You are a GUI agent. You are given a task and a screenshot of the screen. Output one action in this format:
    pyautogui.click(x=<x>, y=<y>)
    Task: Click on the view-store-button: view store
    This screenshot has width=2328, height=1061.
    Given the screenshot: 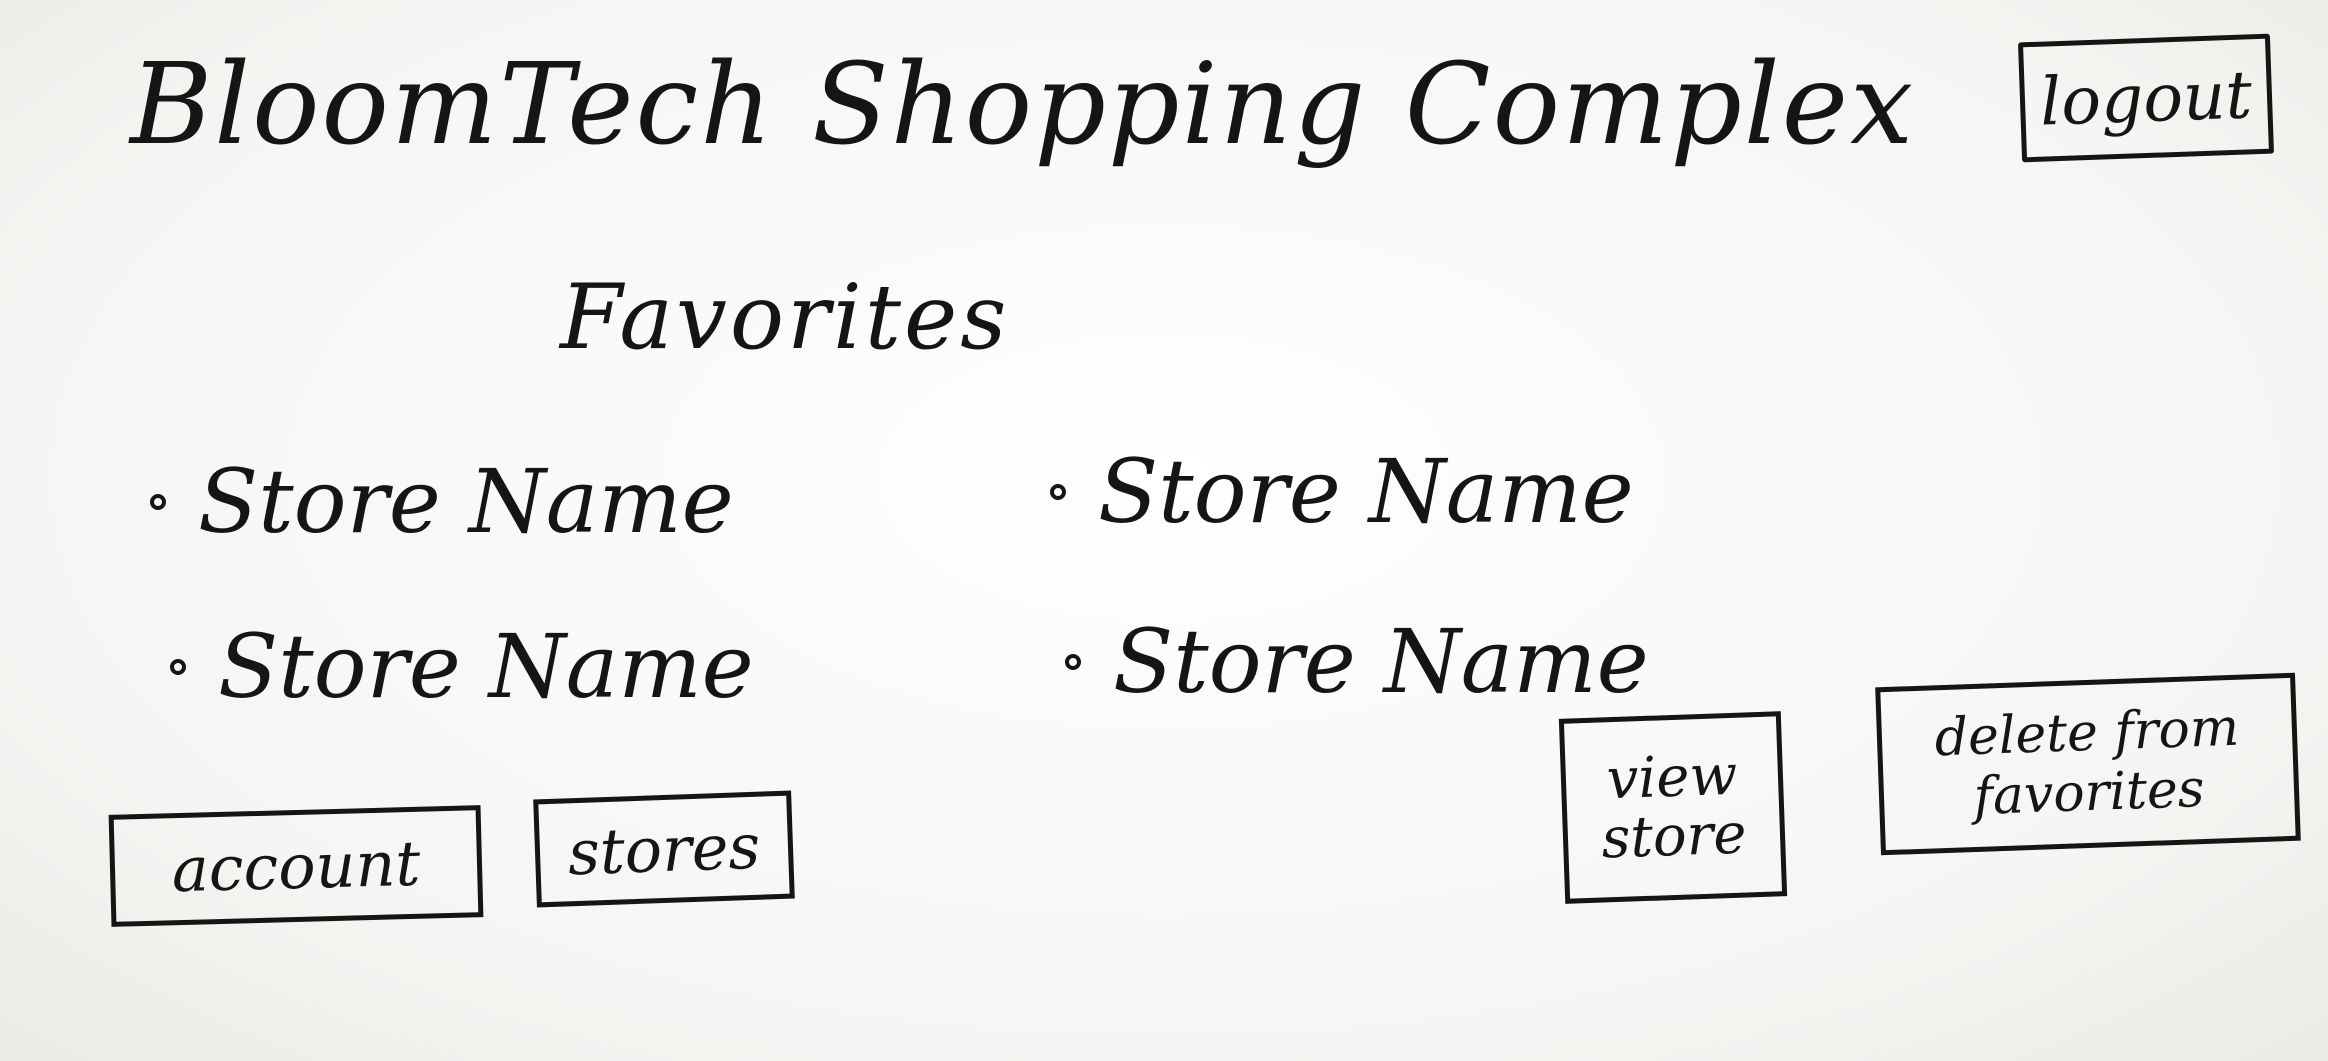 What is the action you would take?
    pyautogui.click(x=1673, y=807)
    